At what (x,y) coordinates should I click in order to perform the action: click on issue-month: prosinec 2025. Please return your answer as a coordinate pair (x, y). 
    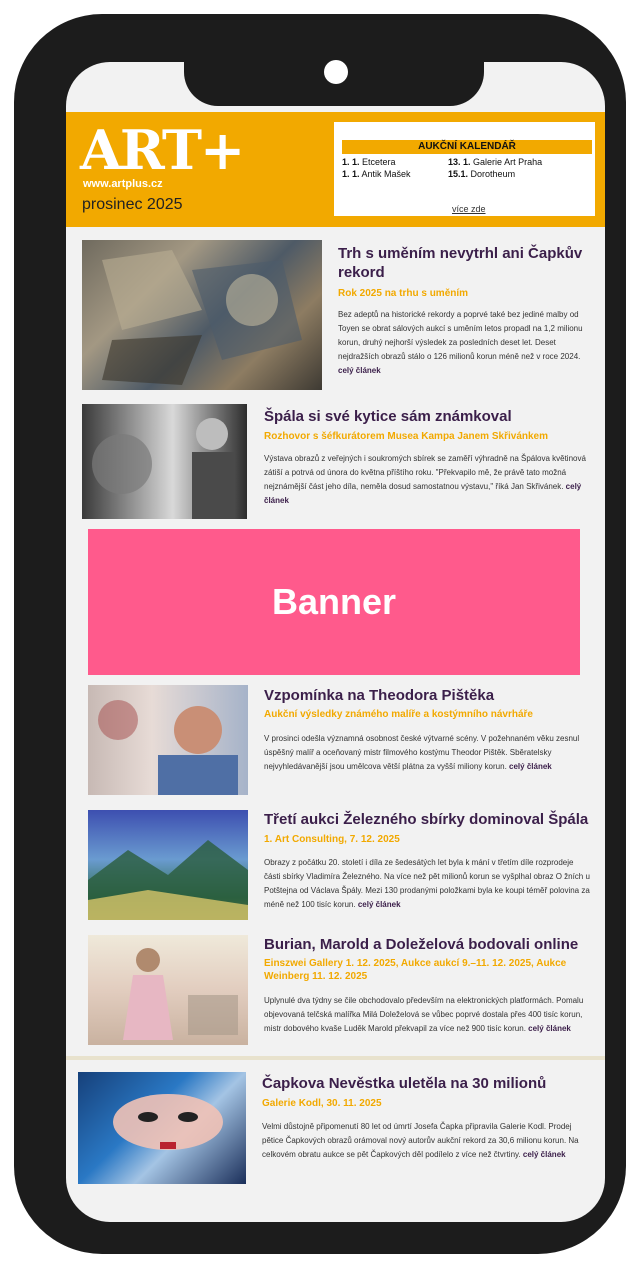
    Looking at the image, I should click on (132, 204).